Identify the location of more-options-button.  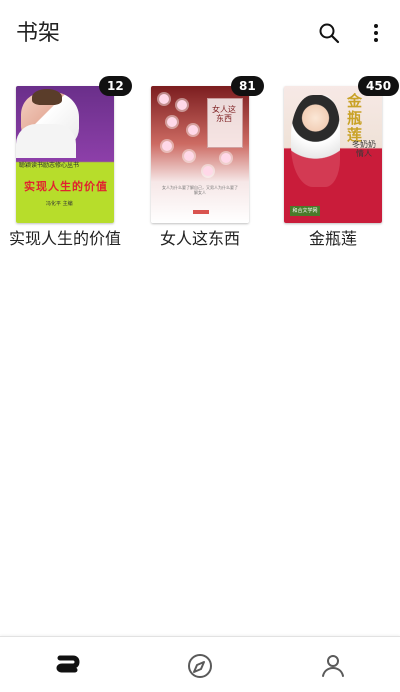
(376, 33).